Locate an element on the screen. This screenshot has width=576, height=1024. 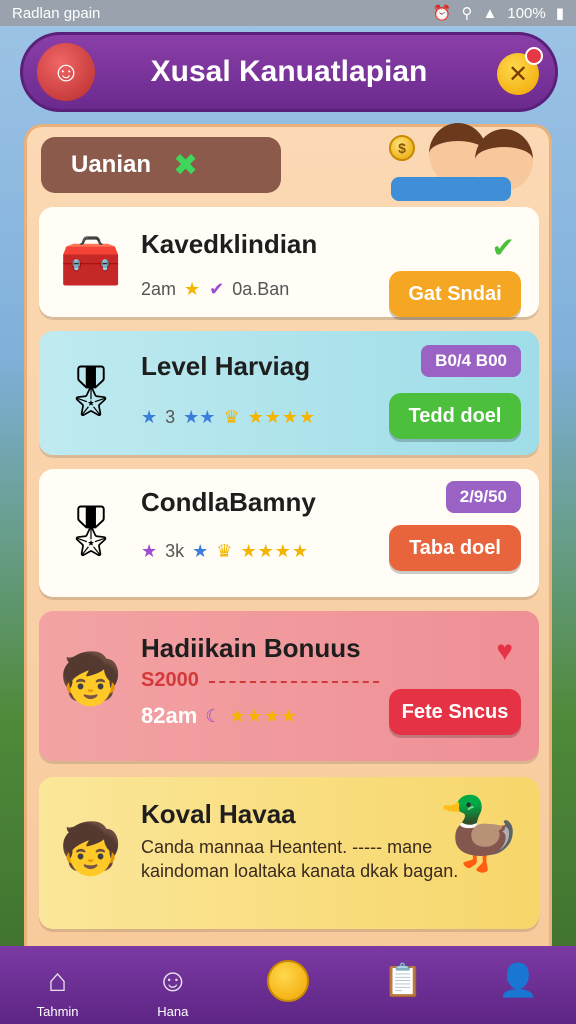
card-meta: ★ 3k ★ ♛ ★★★★ is located at coordinates (225, 551).